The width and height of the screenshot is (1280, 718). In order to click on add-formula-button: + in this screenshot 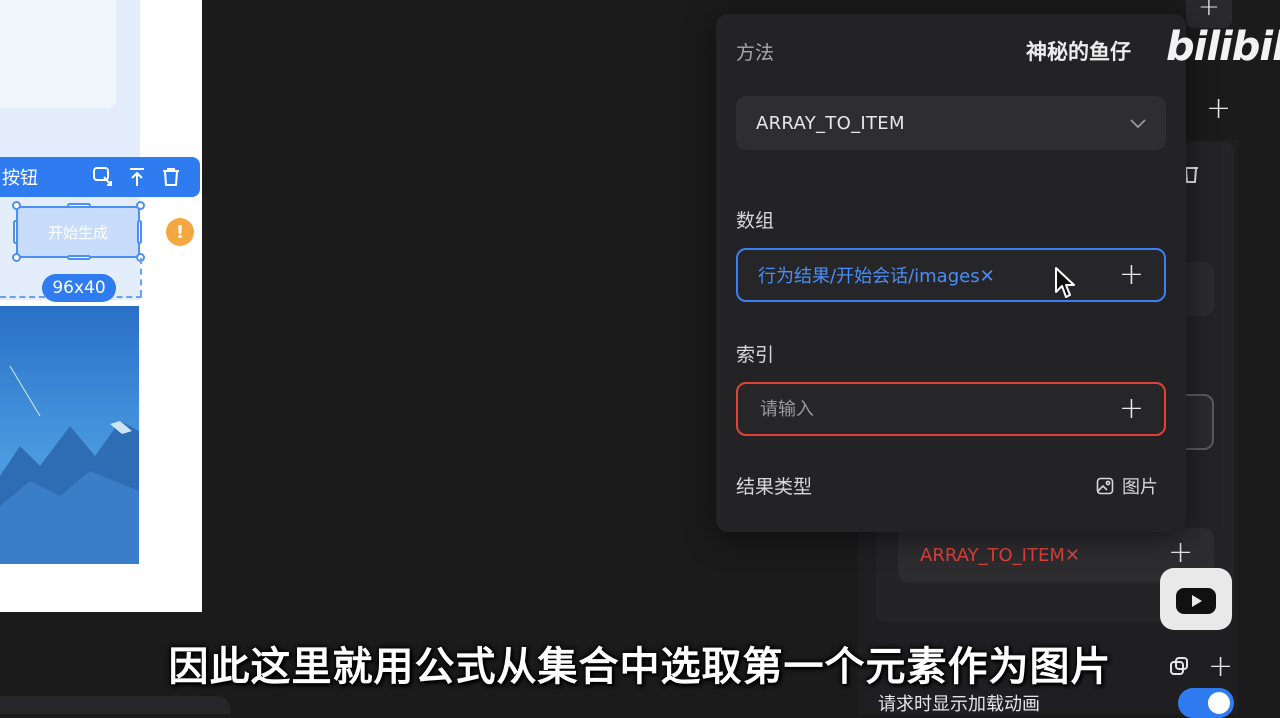, I will do `click(1180, 553)`.